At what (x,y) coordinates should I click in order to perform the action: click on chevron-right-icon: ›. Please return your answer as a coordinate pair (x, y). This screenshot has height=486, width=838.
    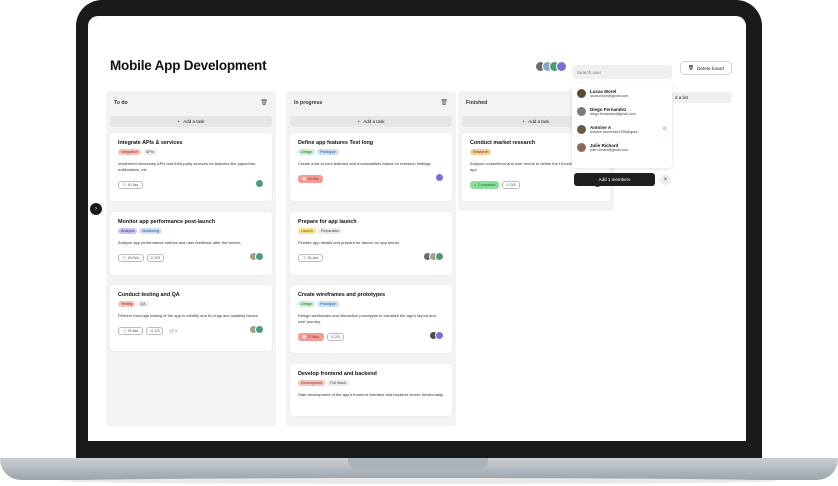
    Looking at the image, I should click on (96, 209).